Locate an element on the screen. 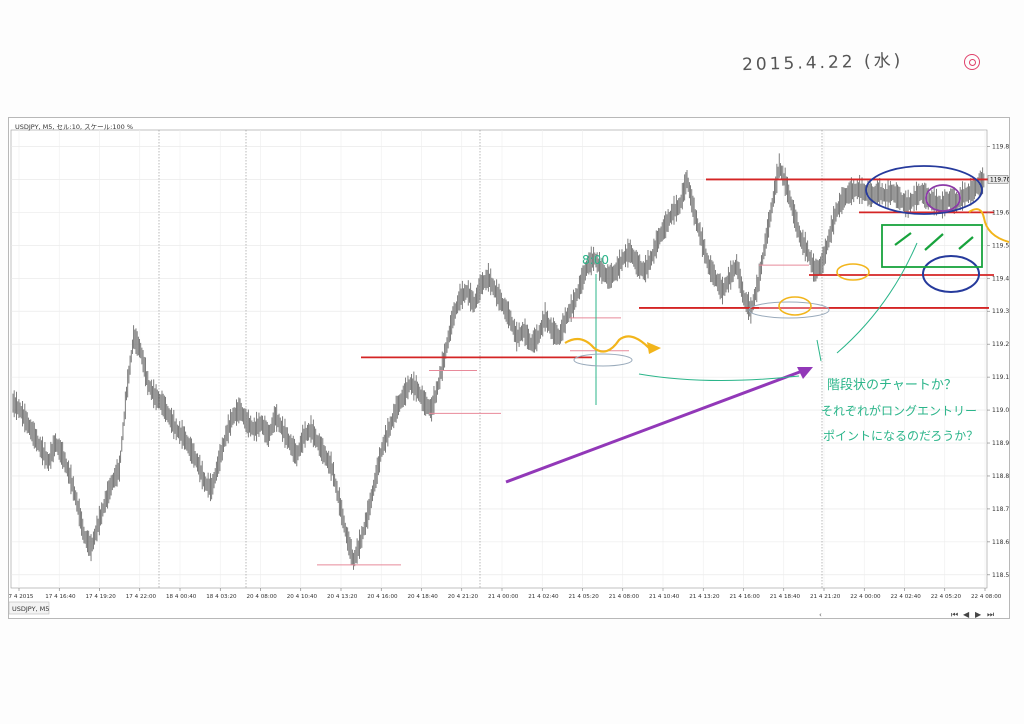 The height and width of the screenshot is (724, 1024). x-tick-label: 20 4 16:00 is located at coordinates (382, 597).